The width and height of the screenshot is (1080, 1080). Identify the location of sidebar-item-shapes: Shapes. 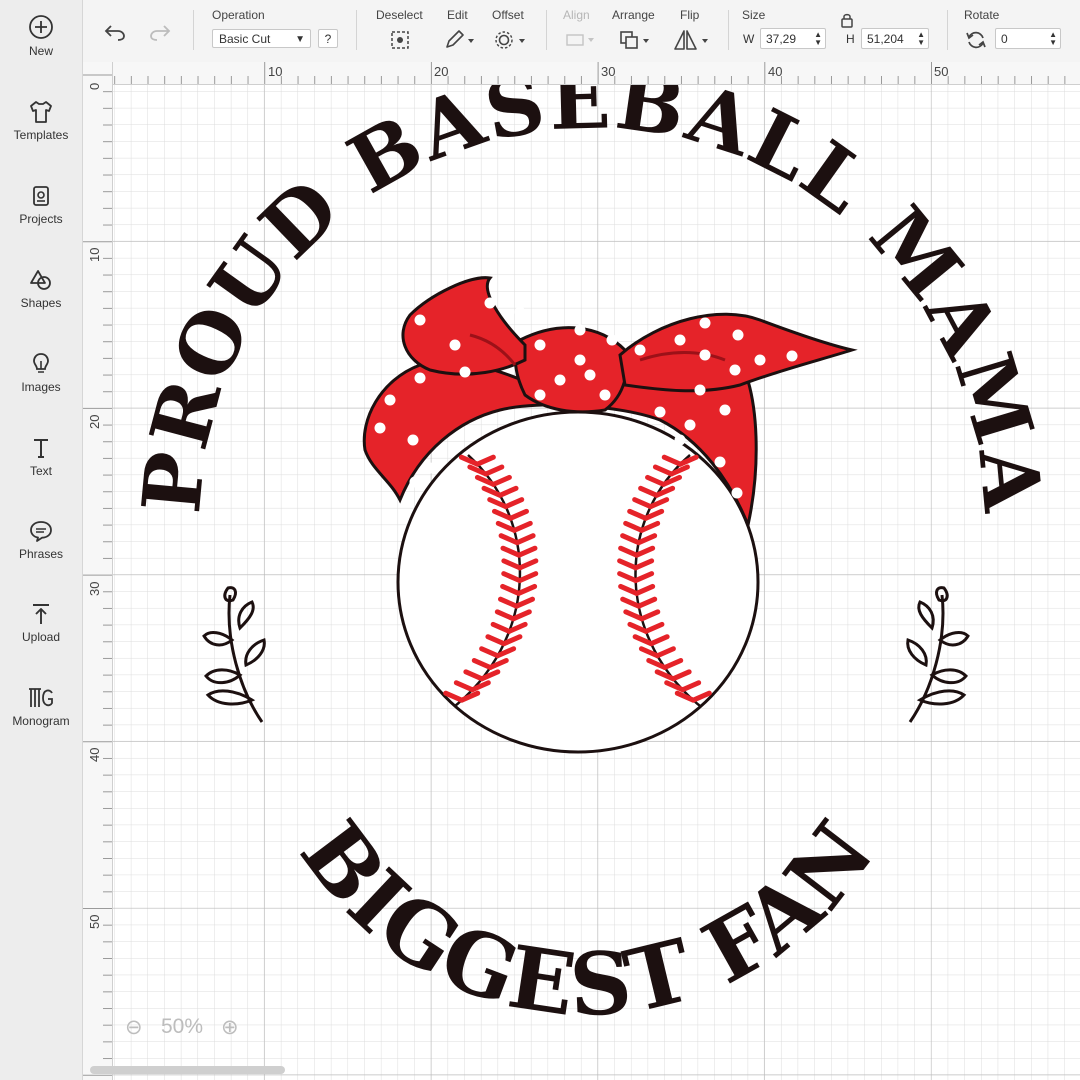
(41, 289).